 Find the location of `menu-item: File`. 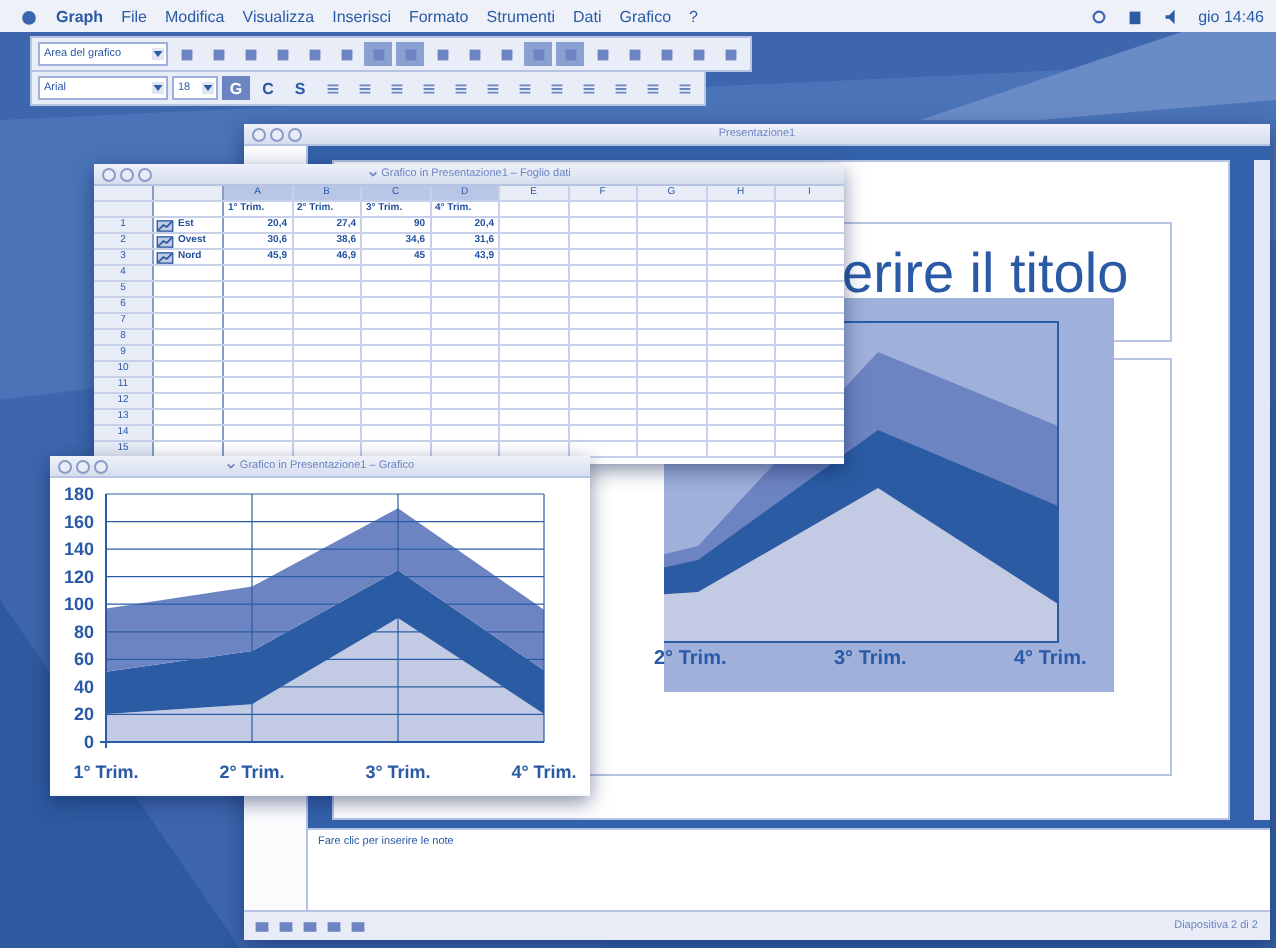

menu-item: File is located at coordinates (134, 16).